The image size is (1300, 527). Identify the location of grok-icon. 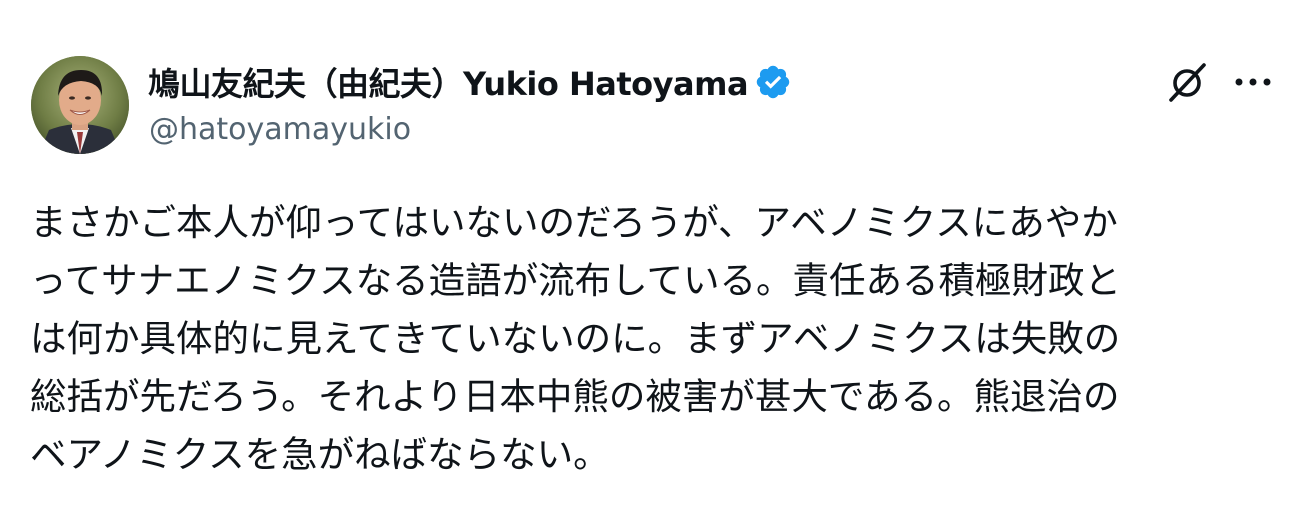
(1187, 82).